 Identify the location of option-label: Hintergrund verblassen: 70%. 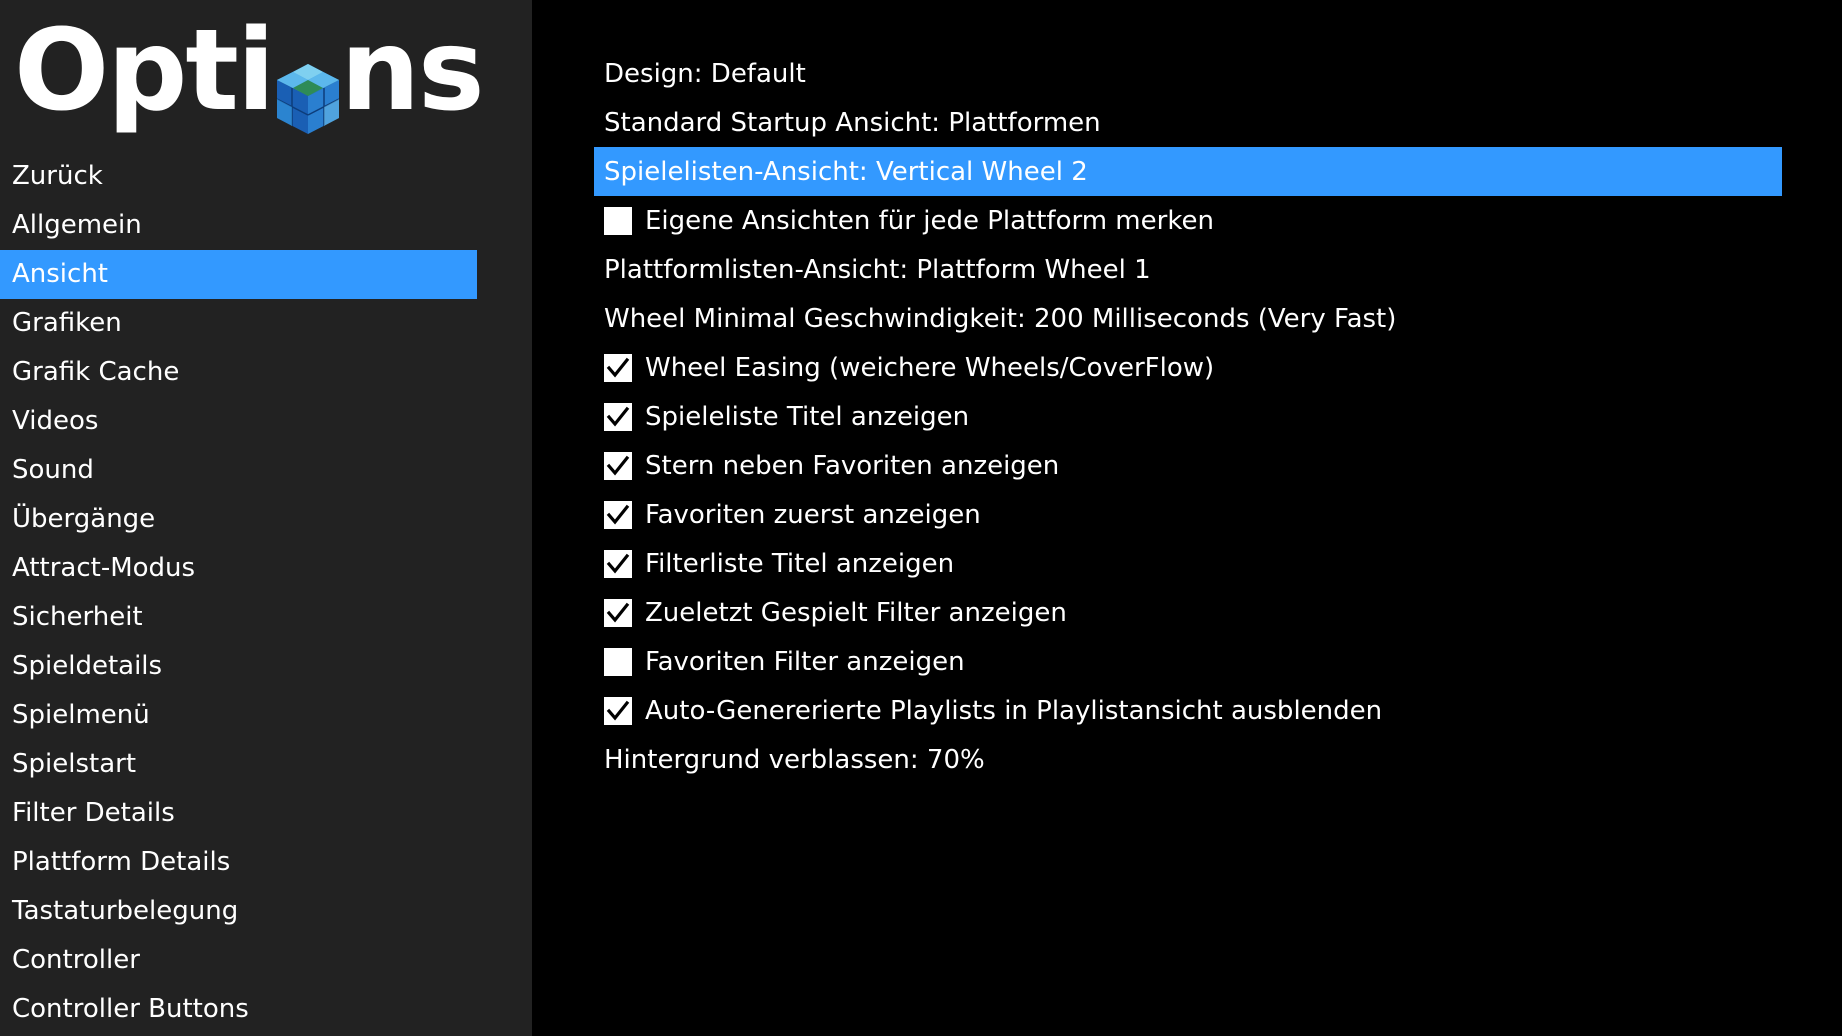
(794, 759).